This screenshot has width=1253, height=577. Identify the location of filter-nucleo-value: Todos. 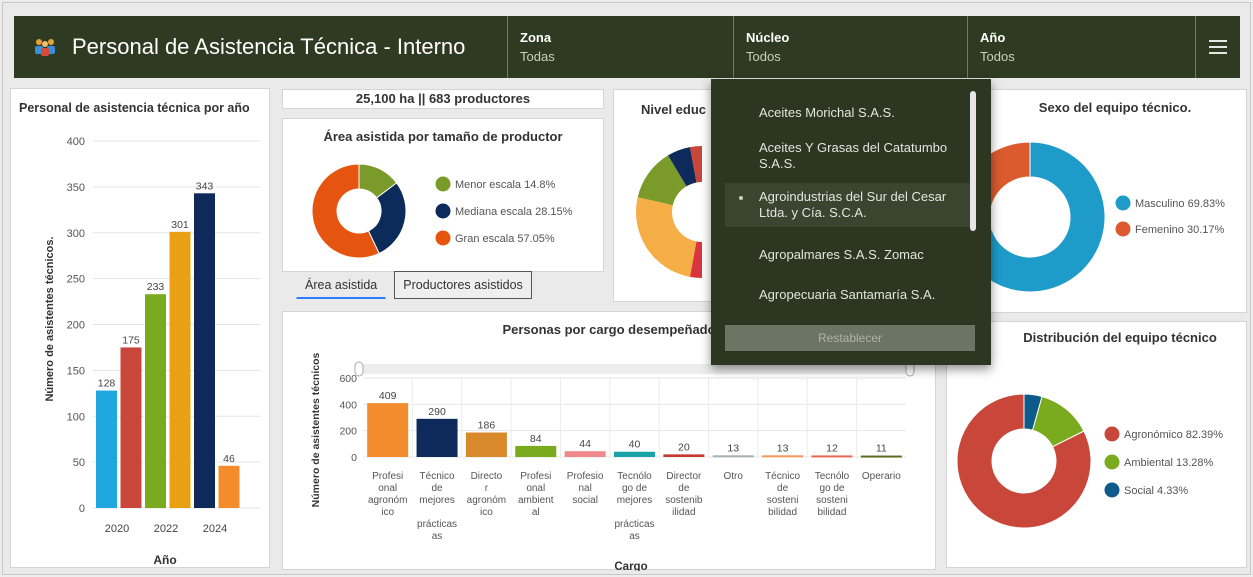
(763, 56).